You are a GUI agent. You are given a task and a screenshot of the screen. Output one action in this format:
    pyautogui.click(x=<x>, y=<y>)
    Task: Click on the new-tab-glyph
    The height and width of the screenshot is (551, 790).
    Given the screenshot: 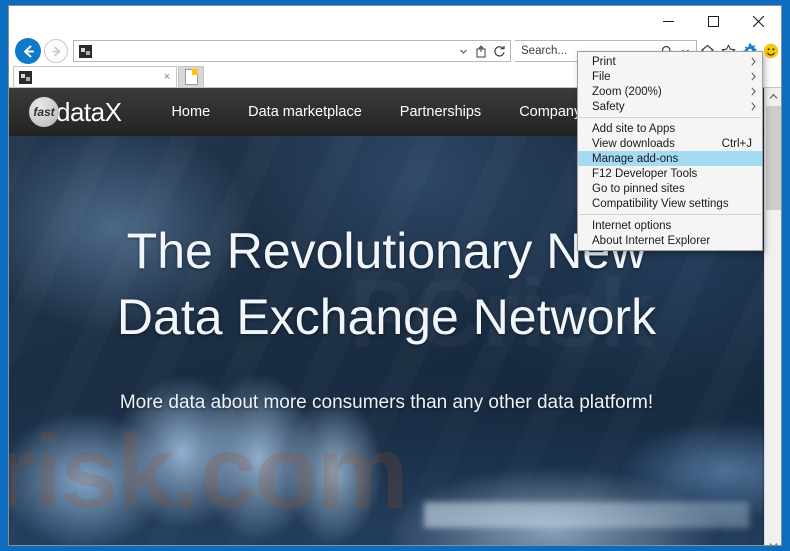 What is the action you would take?
    pyautogui.click(x=191, y=77)
    